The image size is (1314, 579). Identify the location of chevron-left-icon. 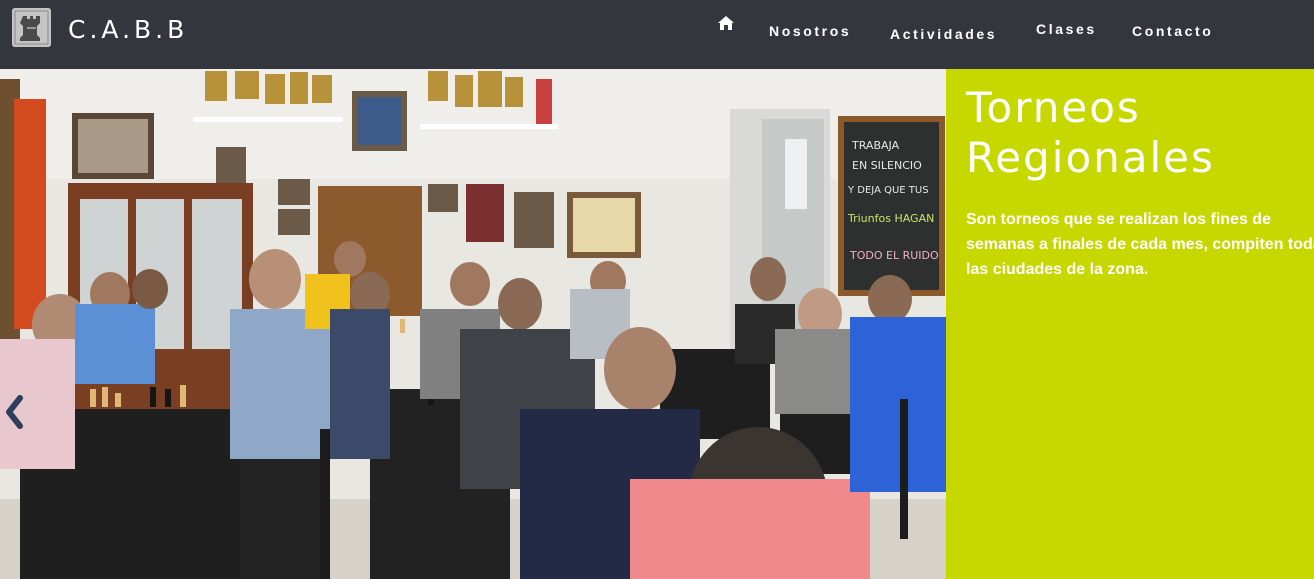
(15, 412).